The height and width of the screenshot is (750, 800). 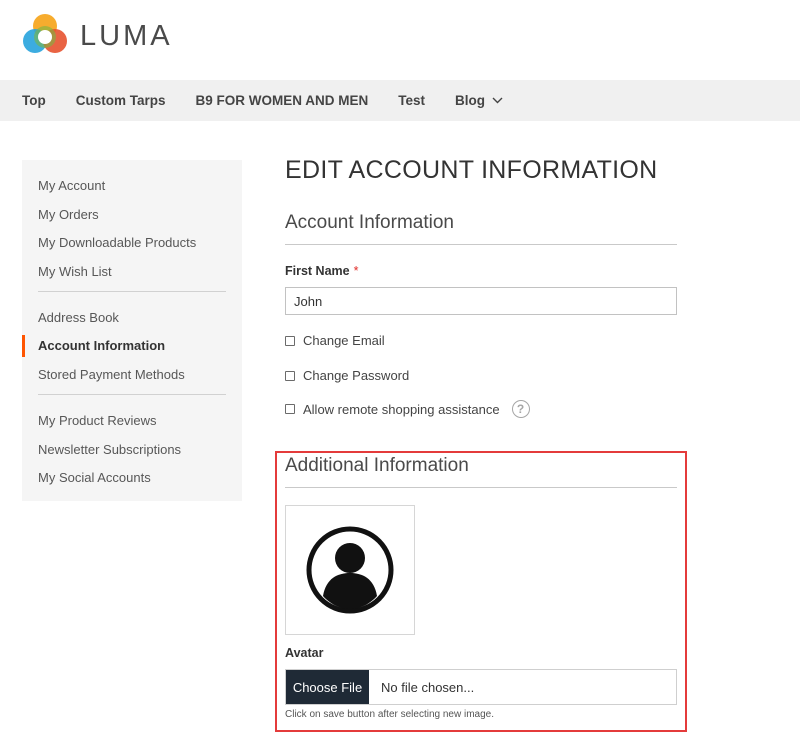 I want to click on change-email-label: Change Email, so click(x=344, y=340).